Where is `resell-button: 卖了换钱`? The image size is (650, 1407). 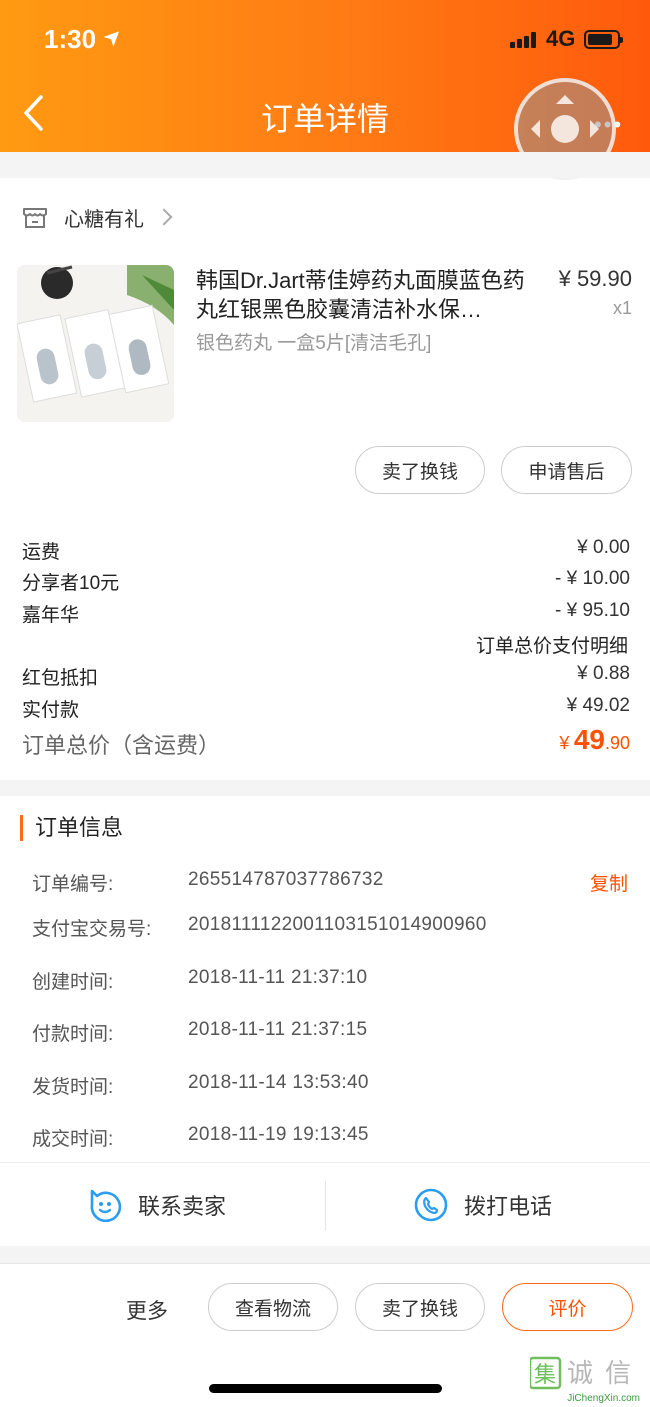 resell-button: 卖了换钱 is located at coordinates (420, 470).